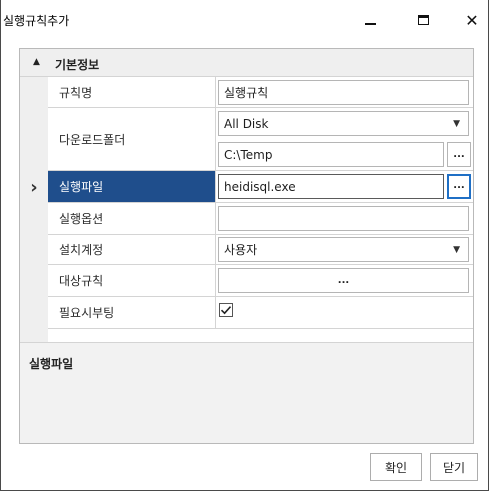  I want to click on row-pointer-glyph: ›, so click(34, 187).